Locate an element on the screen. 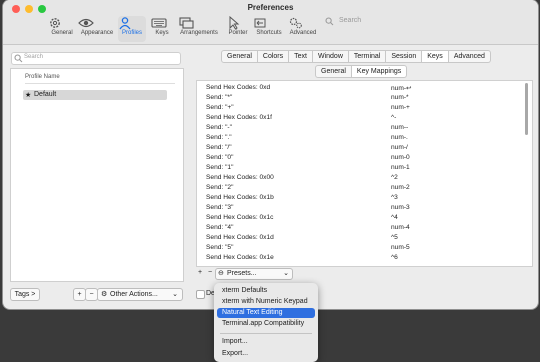  toolbar-keys: Keys is located at coordinates (162, 29).